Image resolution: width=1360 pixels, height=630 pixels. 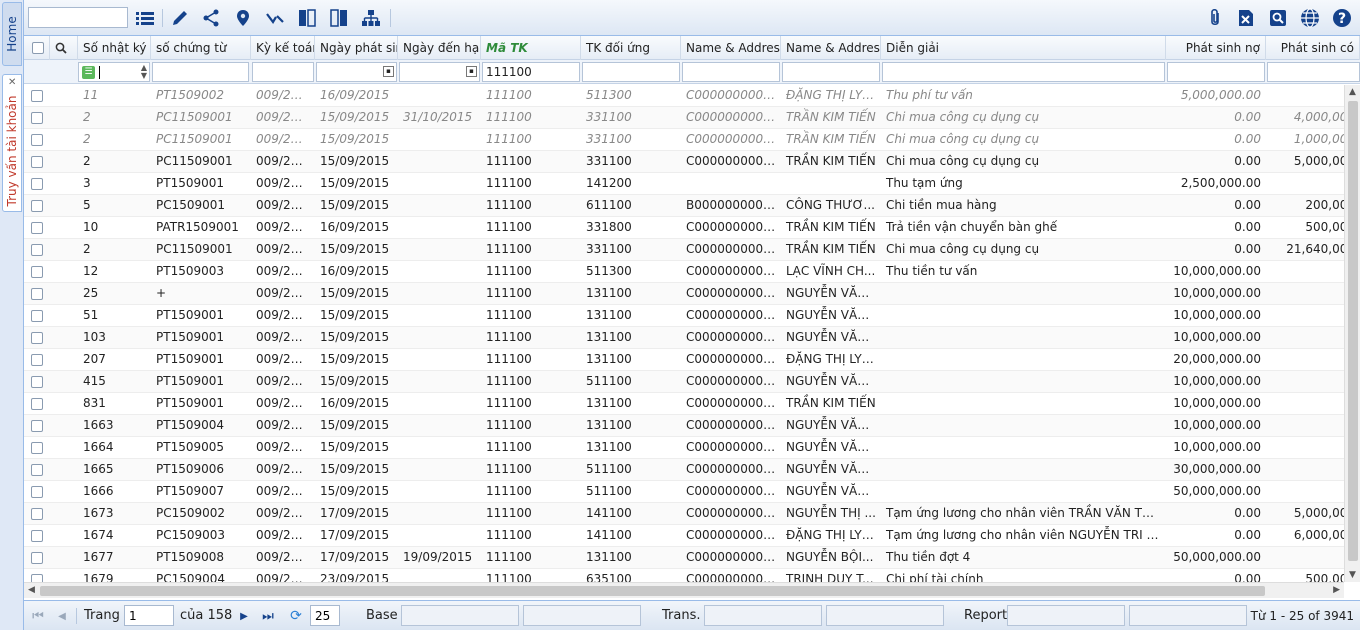 I want to click on horizontal-scrollbar: ◀ ▶, so click(x=684, y=590).